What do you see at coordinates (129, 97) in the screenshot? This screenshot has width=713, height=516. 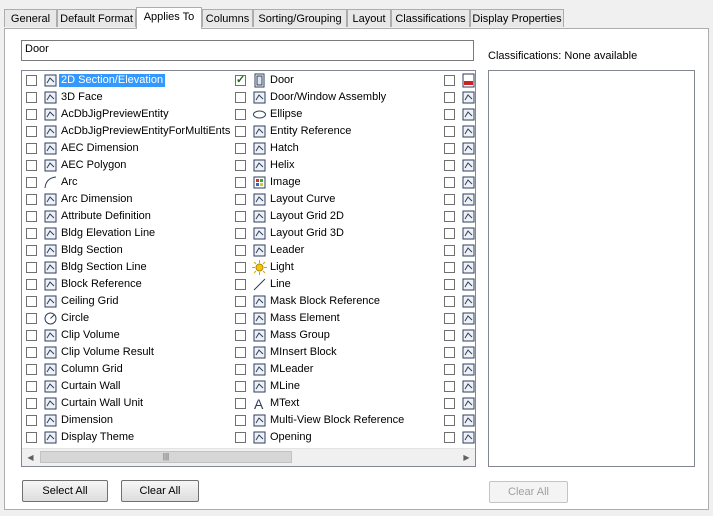 I see `list-item: 3D Face` at bounding box center [129, 97].